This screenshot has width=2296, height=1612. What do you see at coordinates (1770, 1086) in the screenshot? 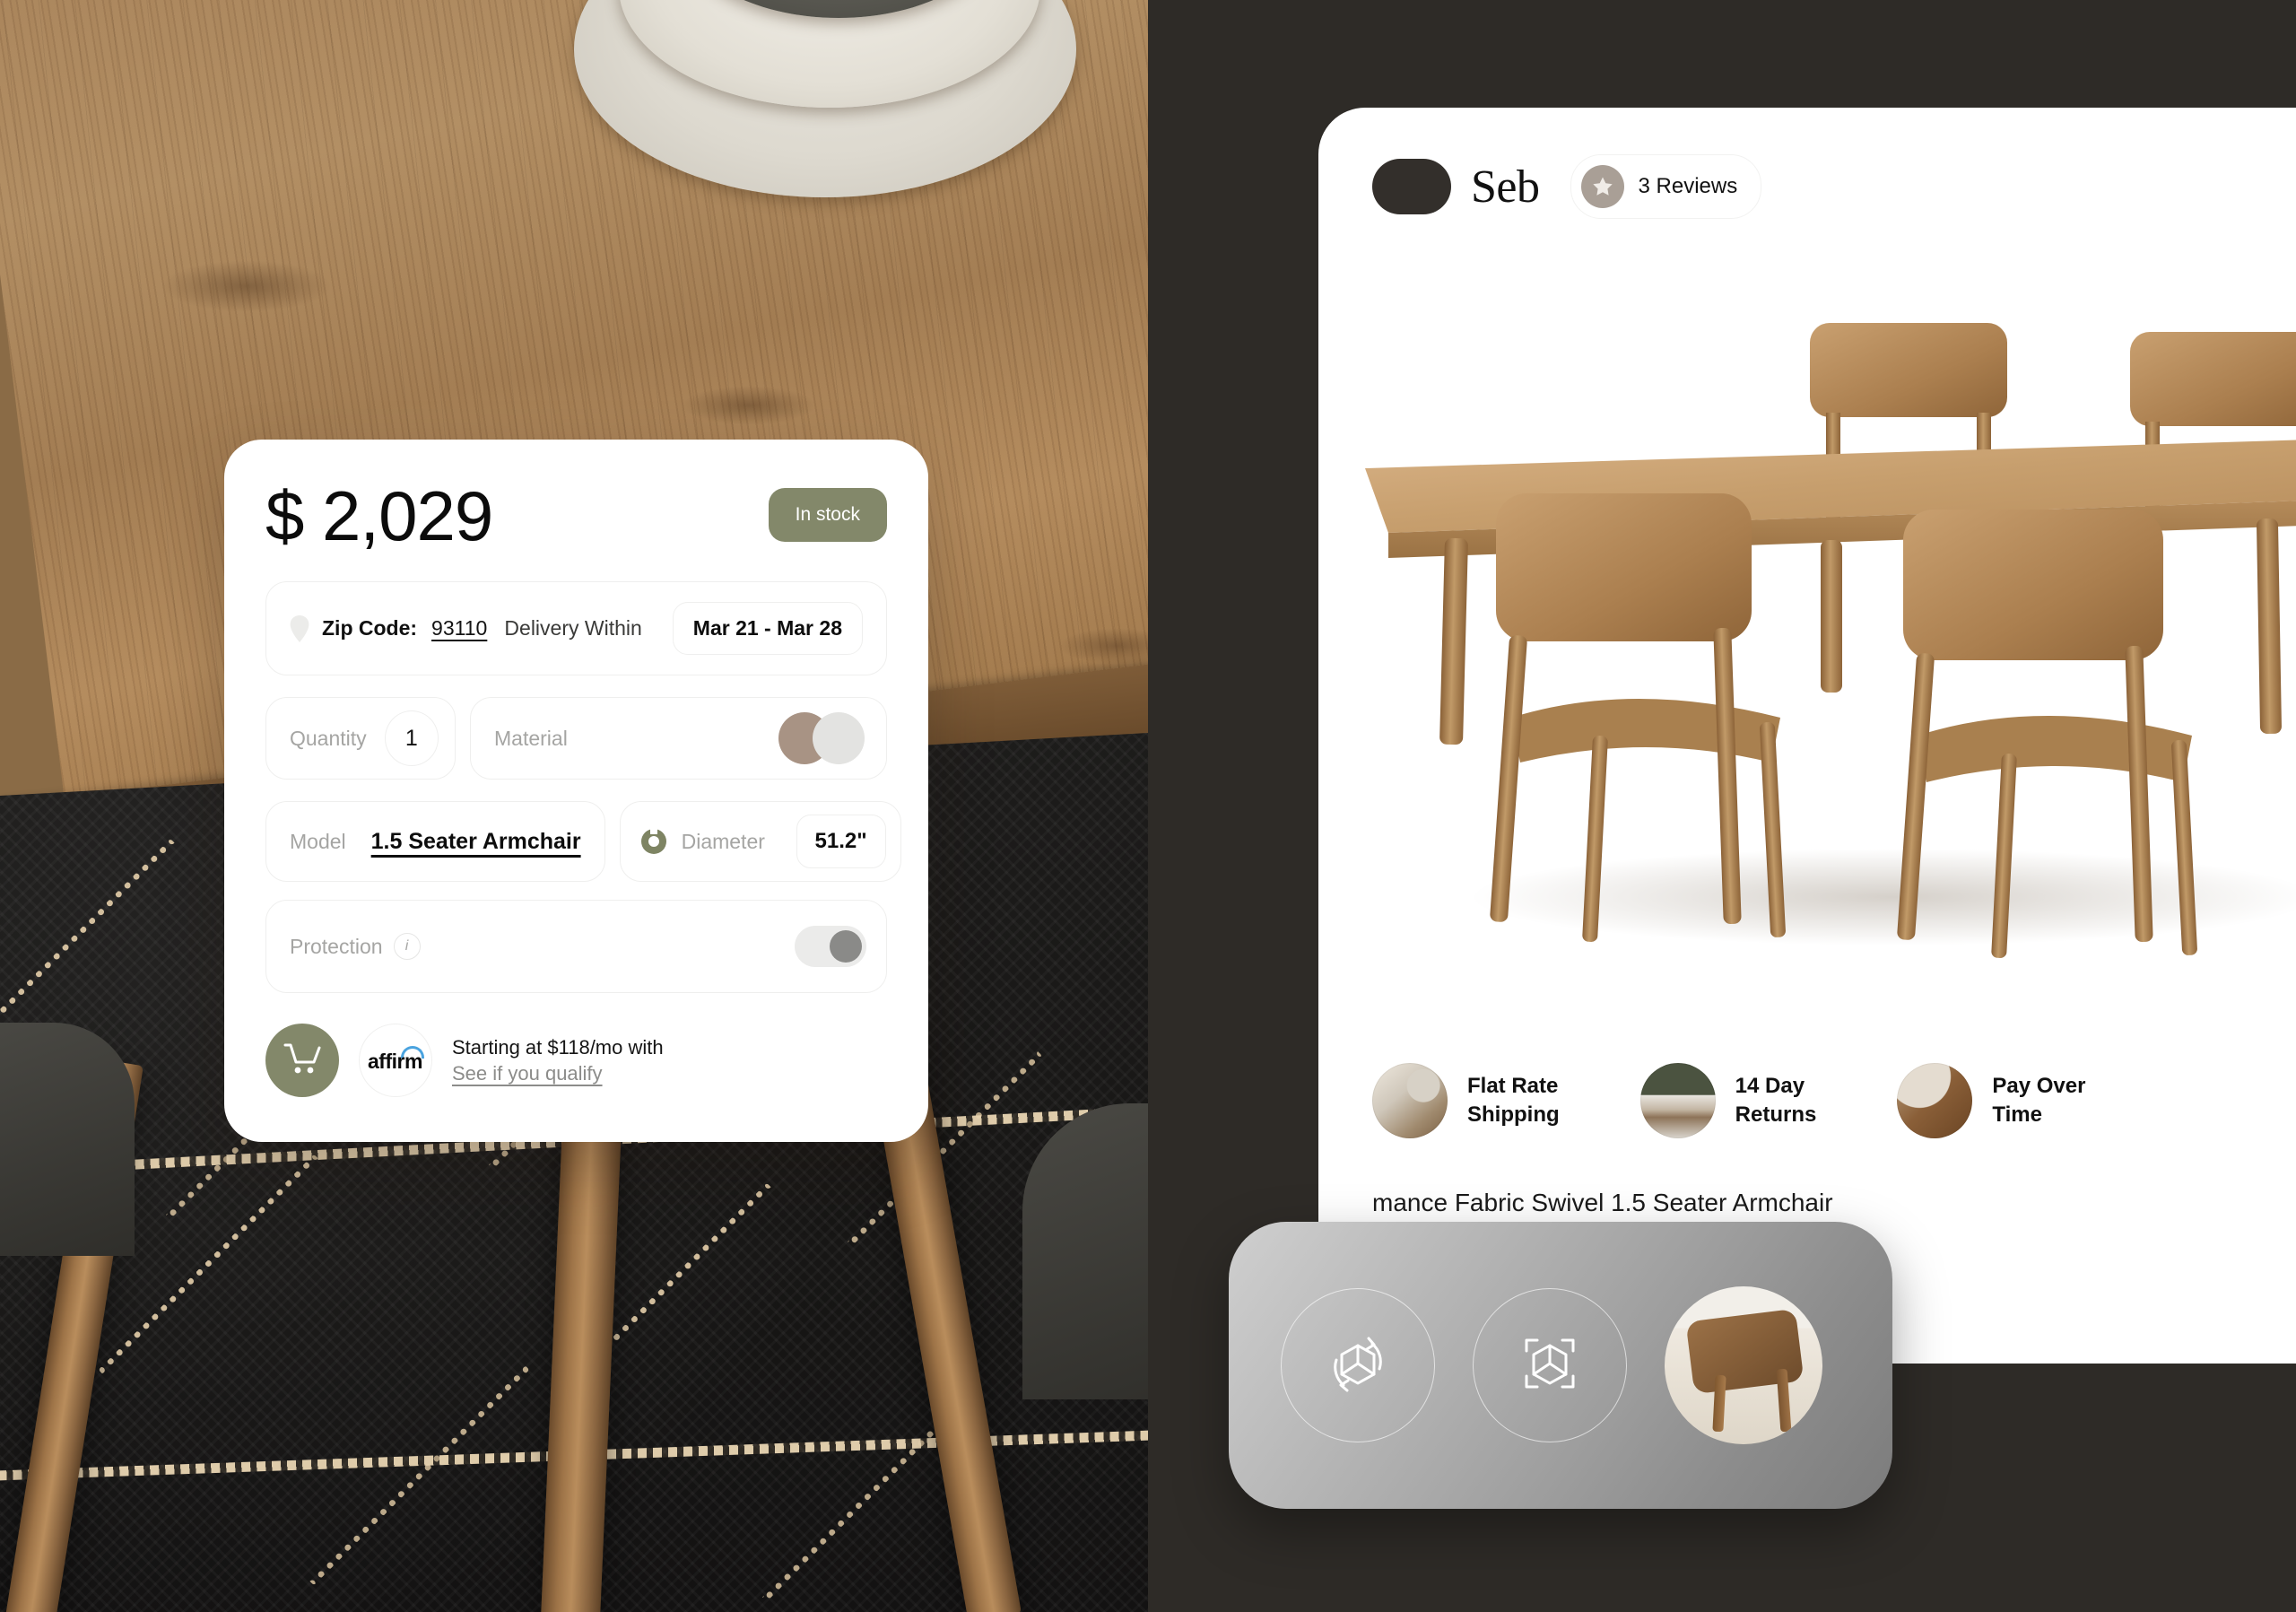
I see `feature-line-1: 14 Day` at bounding box center [1770, 1086].